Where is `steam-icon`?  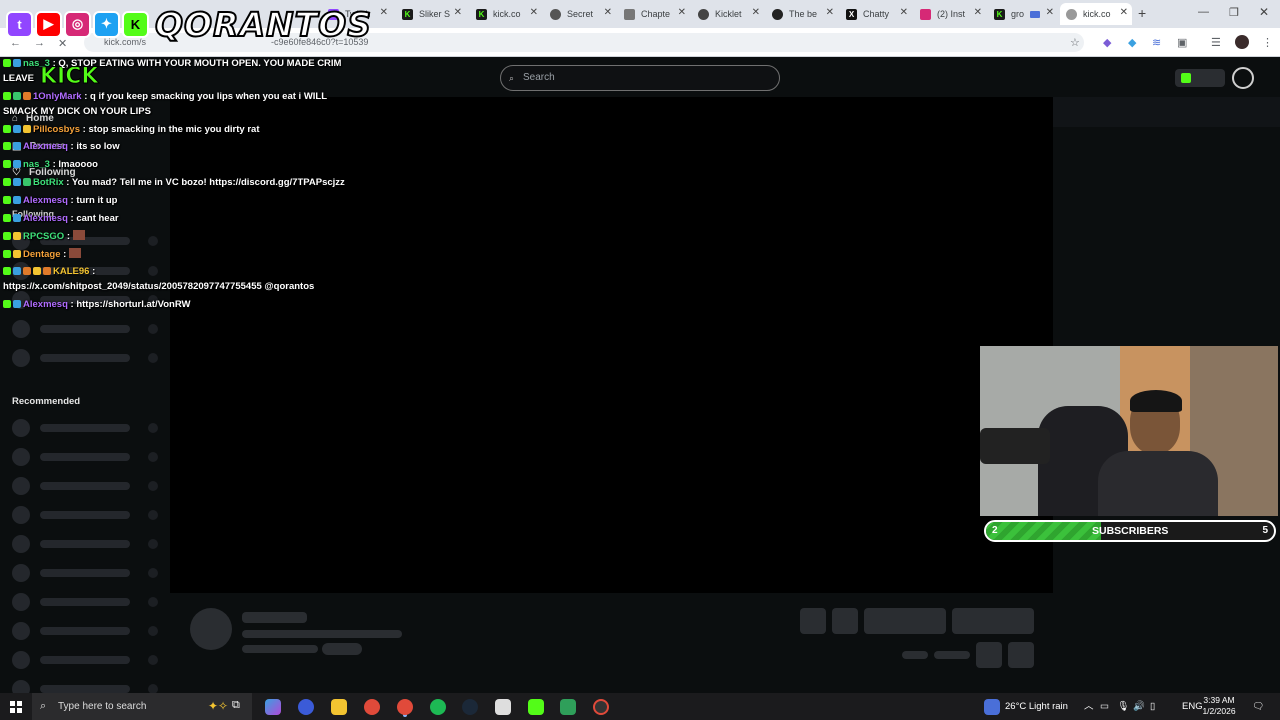
steam-icon is located at coordinates (470, 707).